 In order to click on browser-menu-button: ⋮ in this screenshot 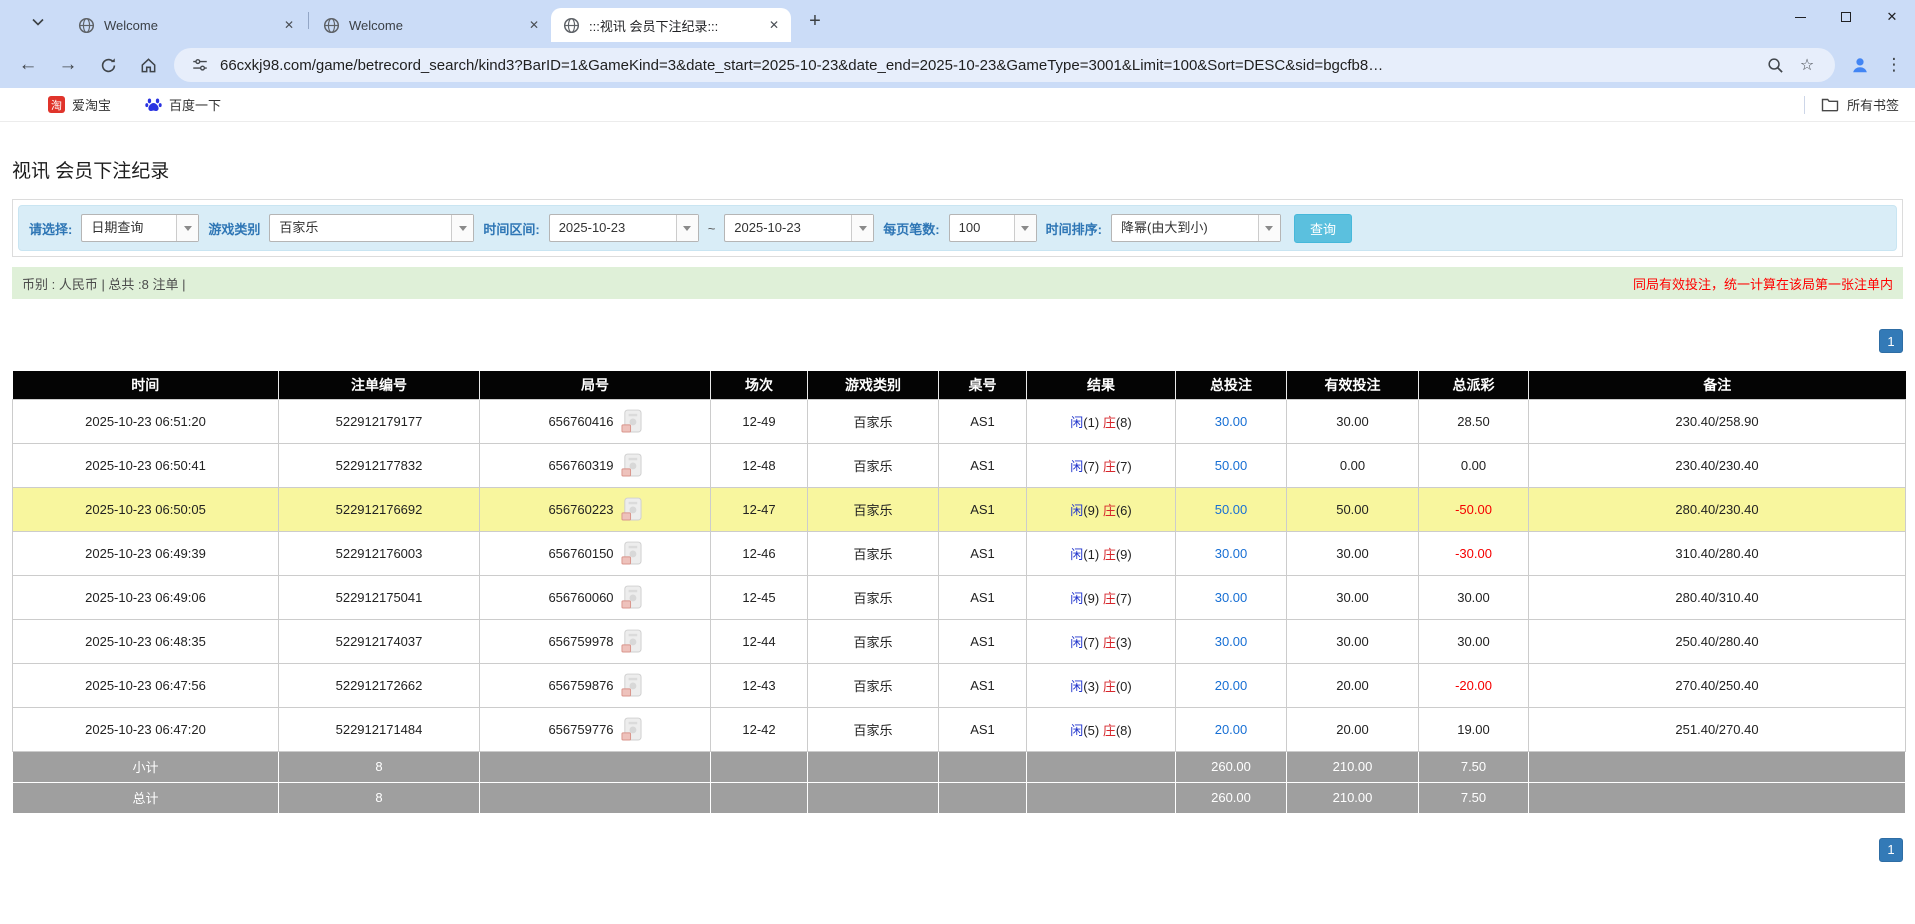, I will do `click(1894, 65)`.